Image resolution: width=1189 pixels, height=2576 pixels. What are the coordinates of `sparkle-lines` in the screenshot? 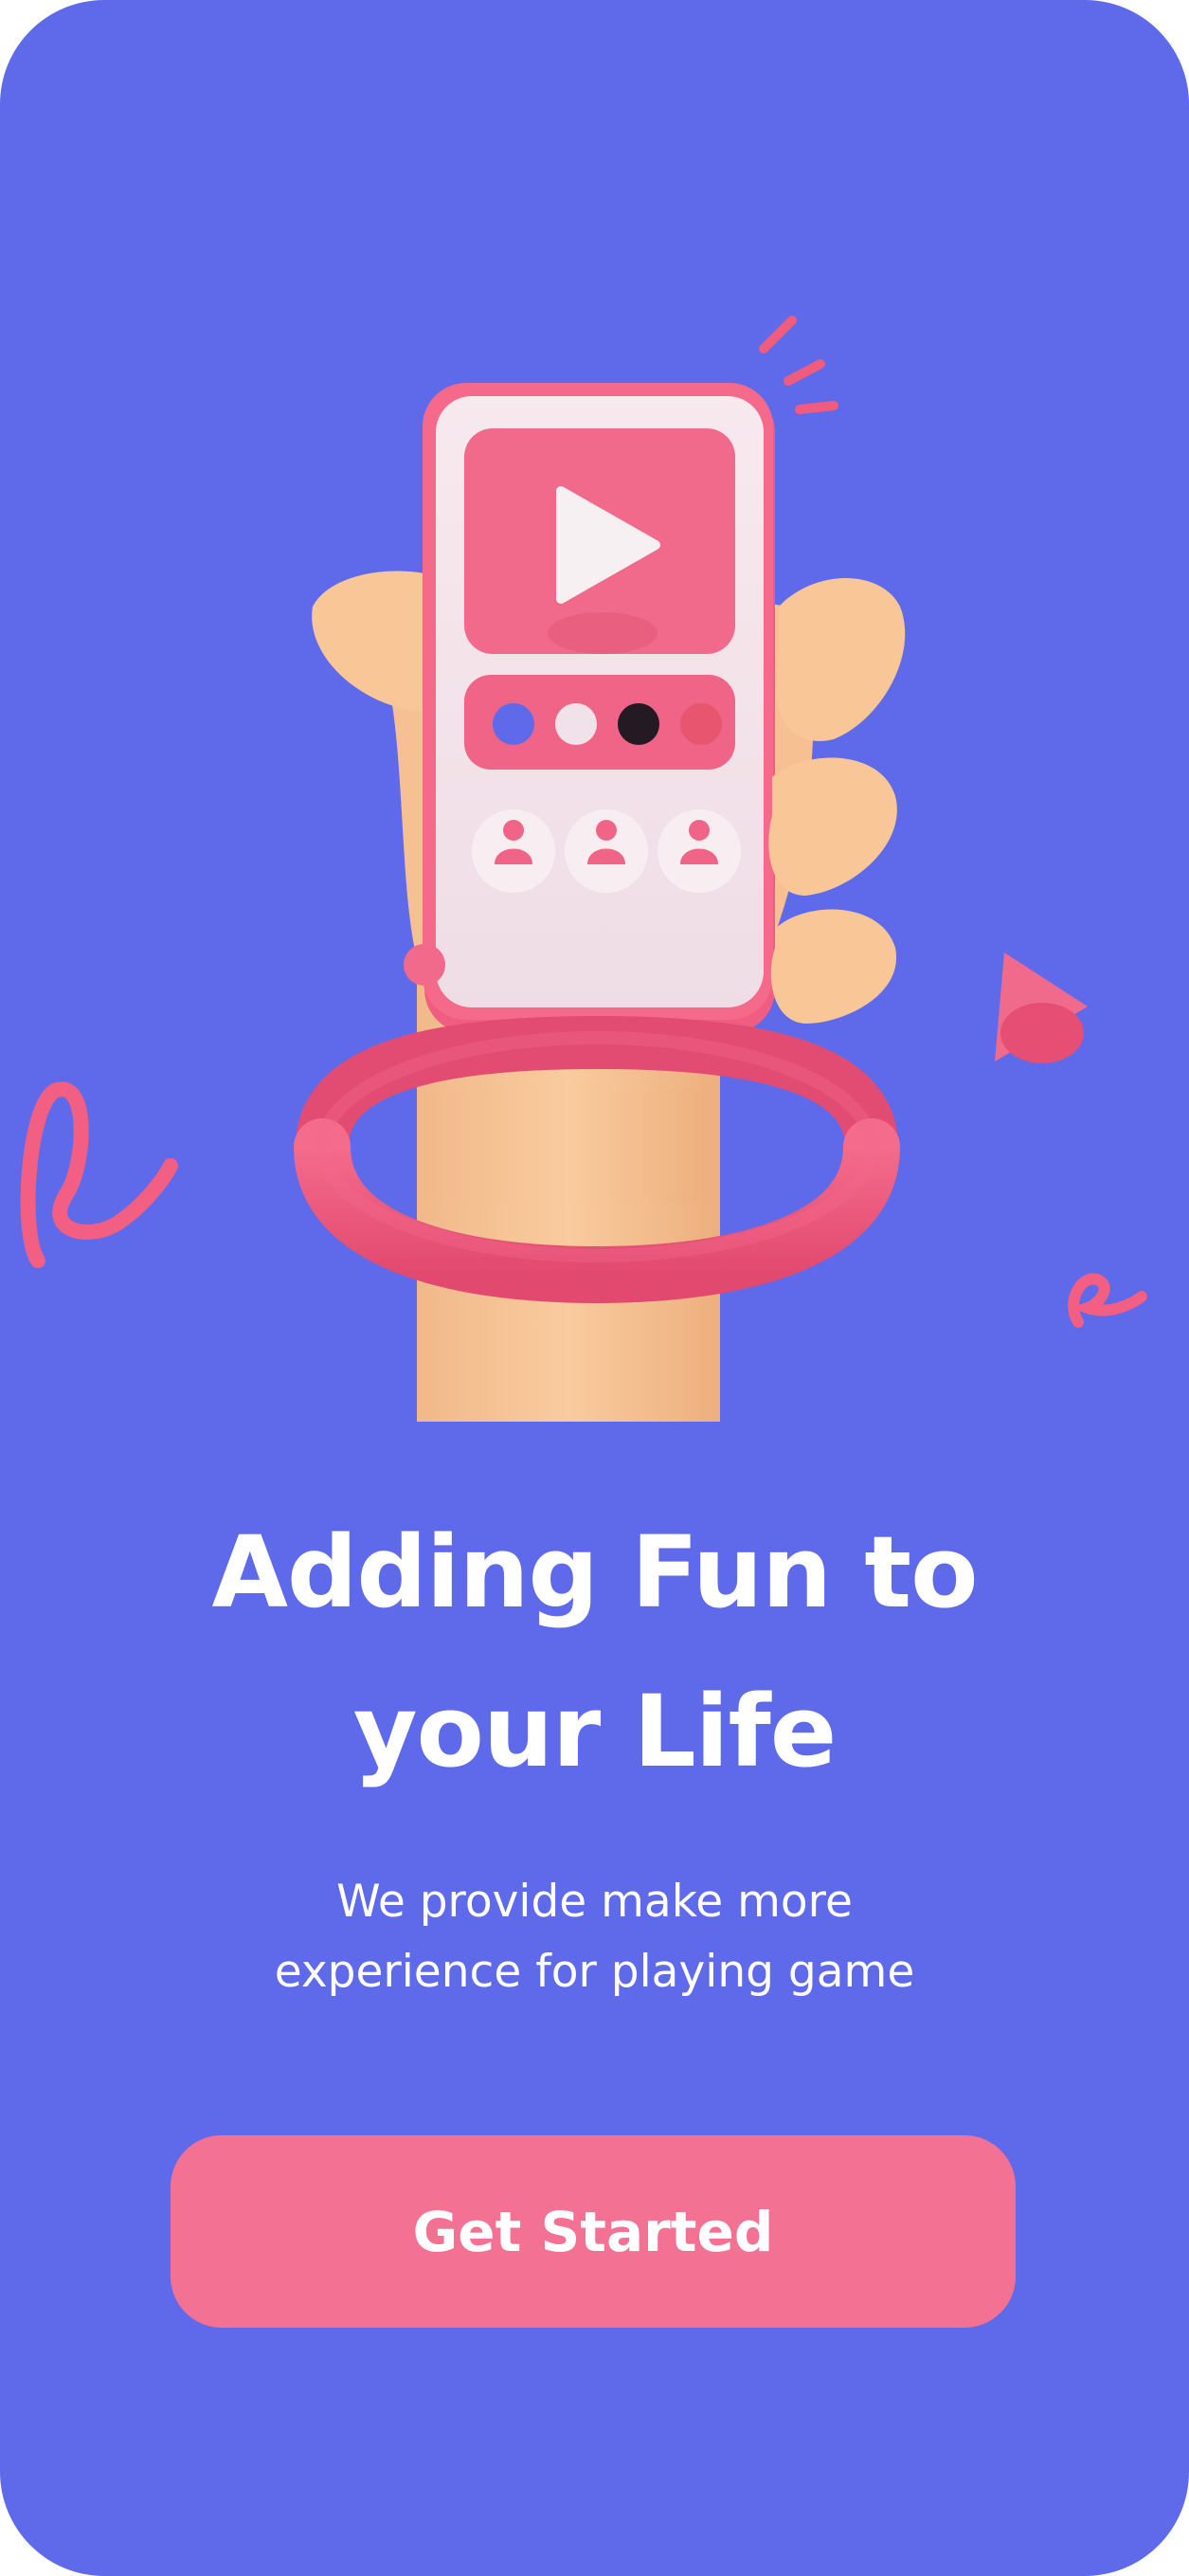 It's located at (798, 365).